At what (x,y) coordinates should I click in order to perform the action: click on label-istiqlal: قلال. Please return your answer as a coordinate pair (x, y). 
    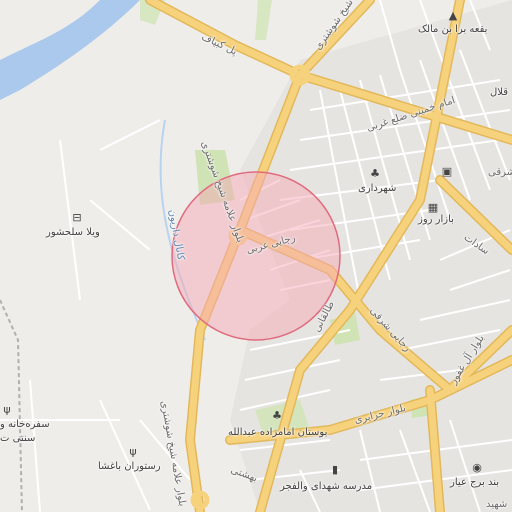
    Looking at the image, I should click on (499, 92).